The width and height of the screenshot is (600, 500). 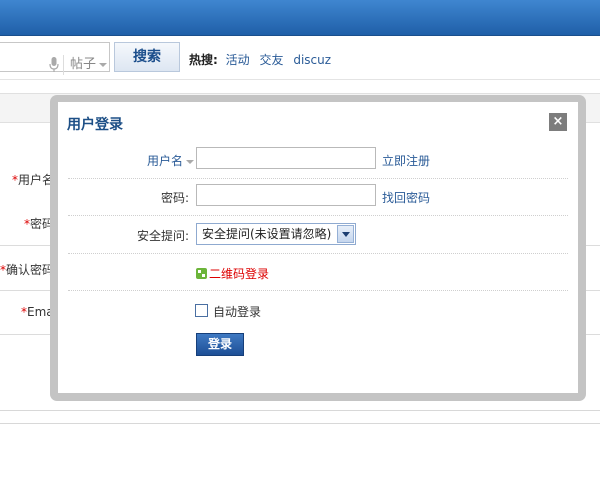 What do you see at coordinates (201, 273) in the screenshot?
I see `qr-code-icon` at bounding box center [201, 273].